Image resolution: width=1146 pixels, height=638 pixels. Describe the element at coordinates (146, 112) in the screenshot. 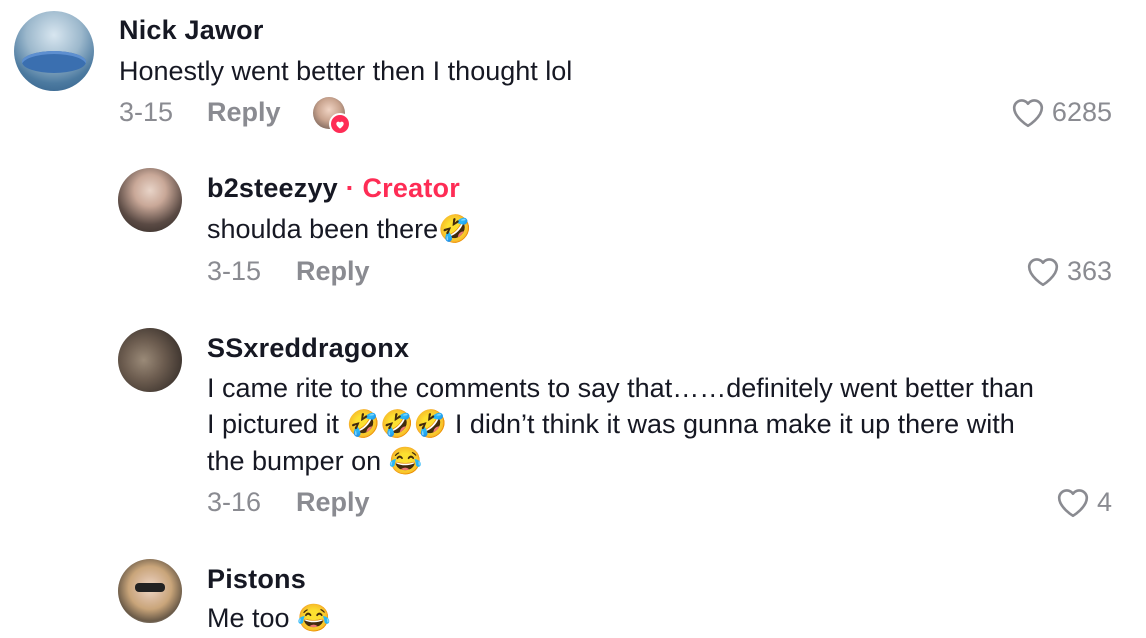

I see `comment-date: 3-15` at that location.